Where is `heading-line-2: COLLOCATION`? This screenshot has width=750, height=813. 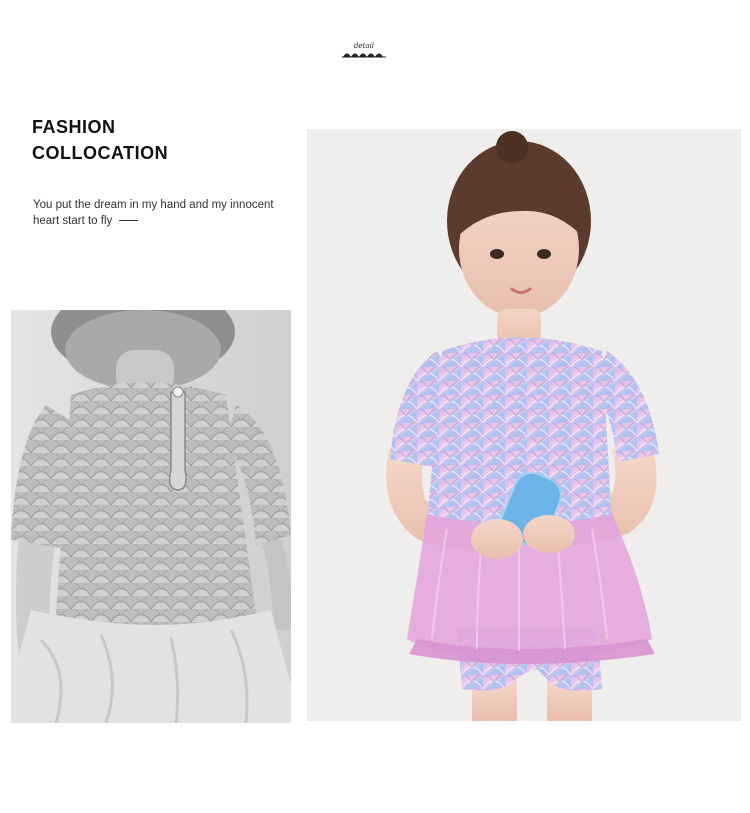
heading-line-2: COLLOCATION is located at coordinates (100, 153).